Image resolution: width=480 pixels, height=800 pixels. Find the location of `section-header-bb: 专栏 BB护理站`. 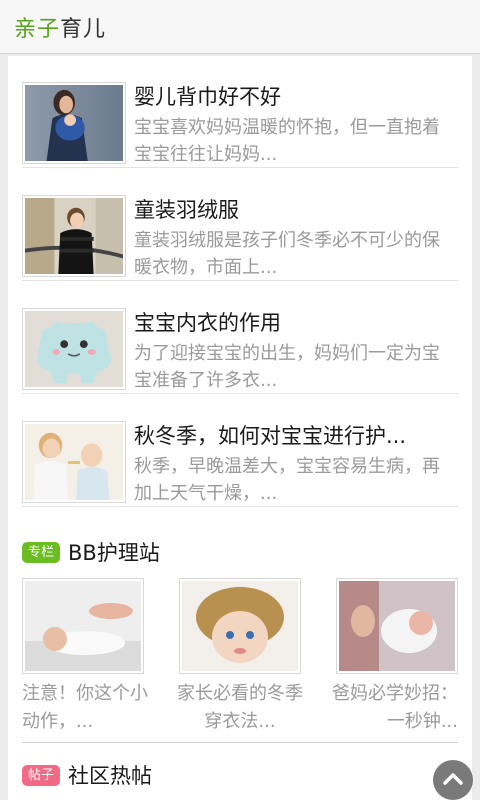

section-header-bb: 专栏 BB护理站 is located at coordinates (91, 552).